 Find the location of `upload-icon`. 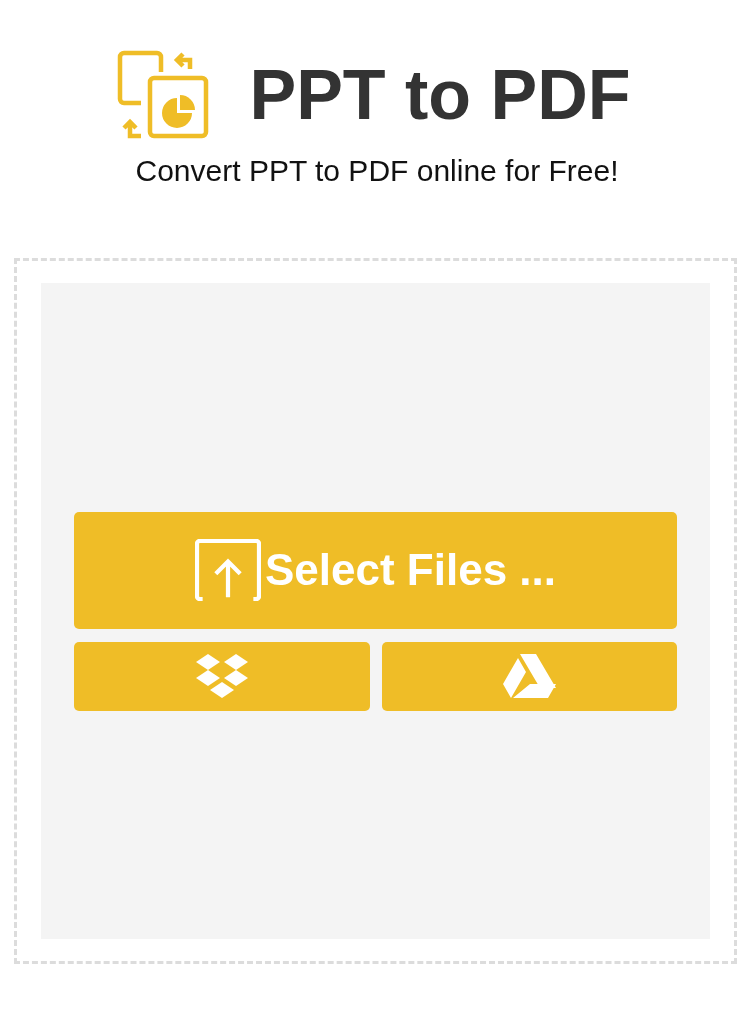

upload-icon is located at coordinates (228, 570).